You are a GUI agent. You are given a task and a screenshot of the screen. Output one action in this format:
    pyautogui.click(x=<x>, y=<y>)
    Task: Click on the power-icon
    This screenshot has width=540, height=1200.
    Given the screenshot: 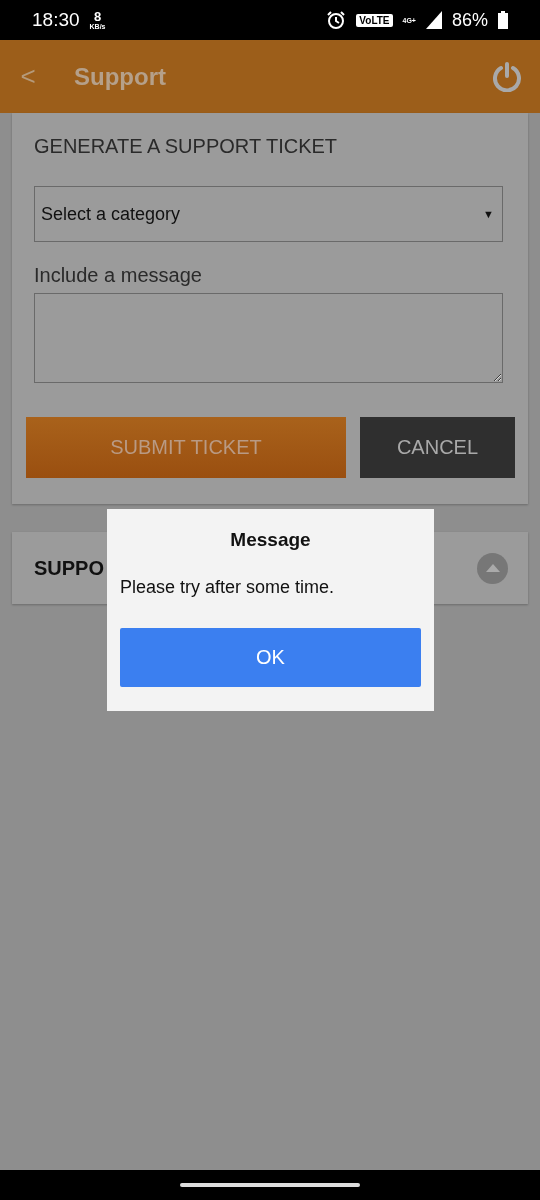 What is the action you would take?
    pyautogui.click(x=507, y=76)
    